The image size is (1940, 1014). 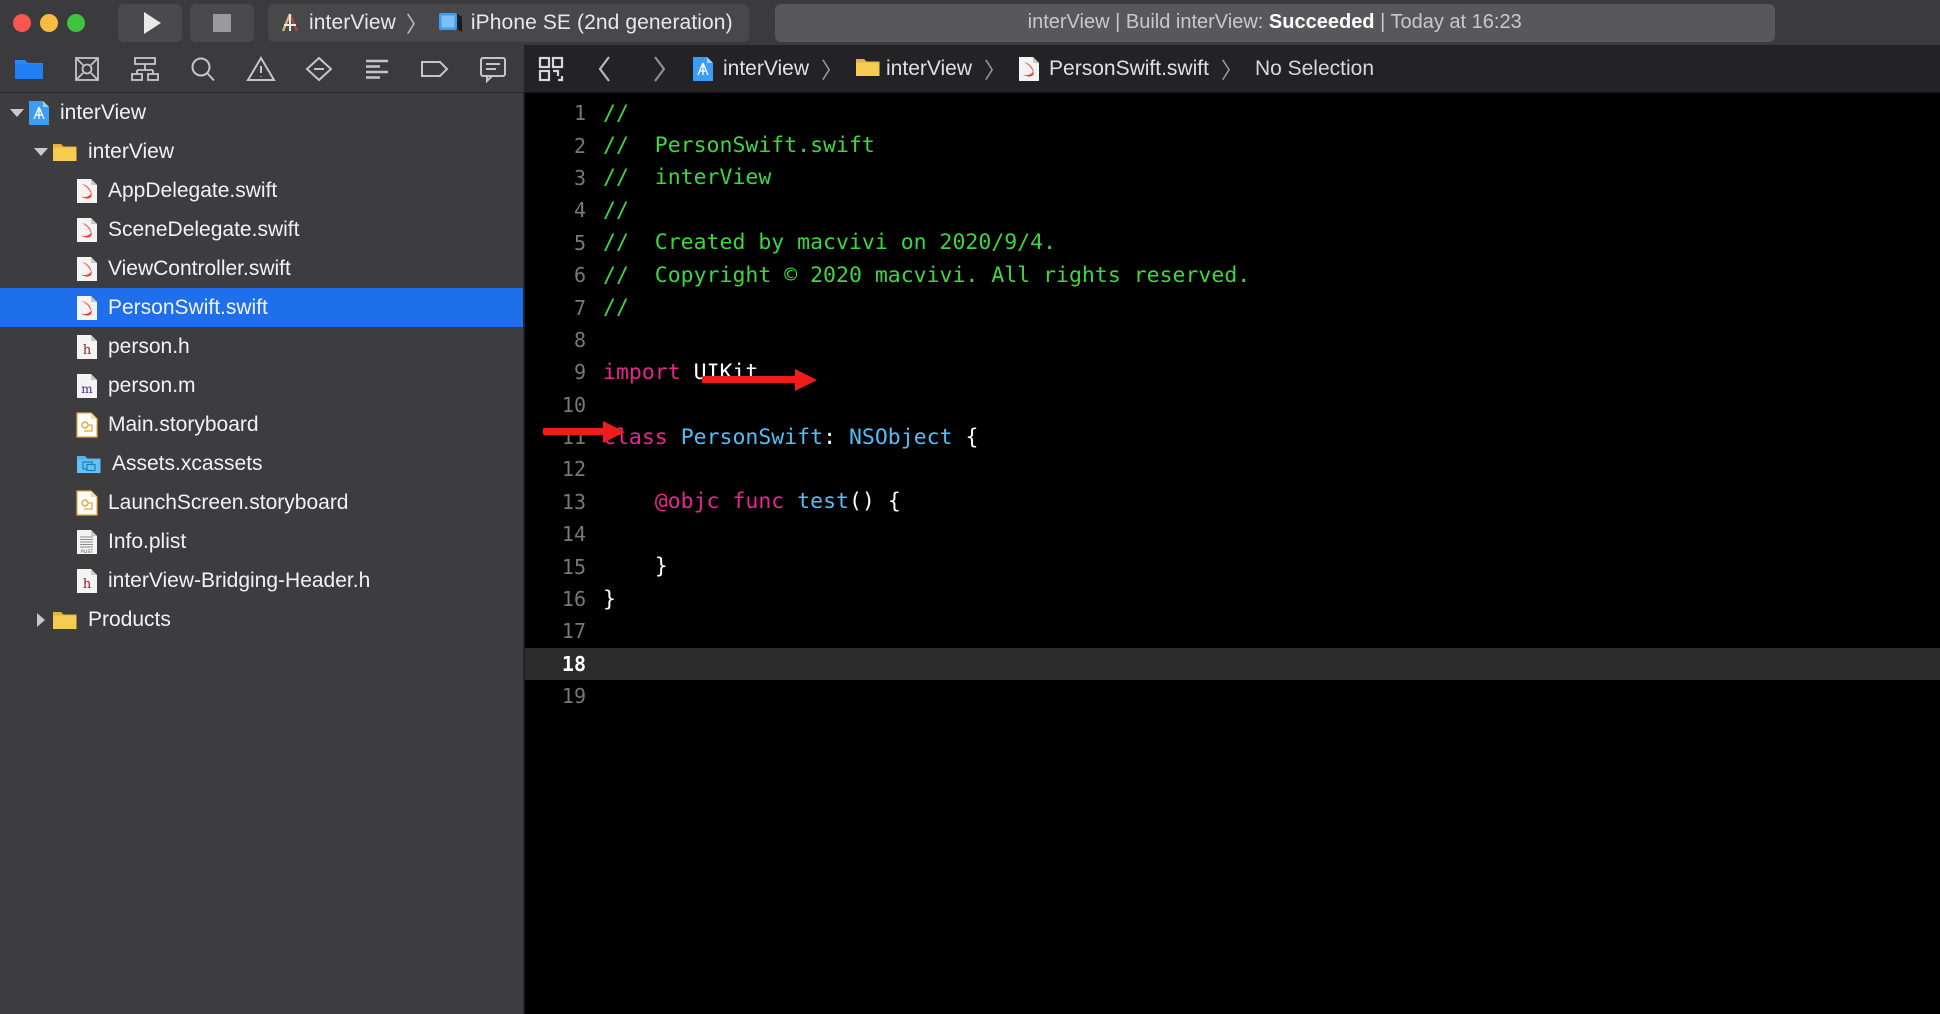 What do you see at coordinates (1232, 307) in the screenshot?
I see `code-line: 7 //` at bounding box center [1232, 307].